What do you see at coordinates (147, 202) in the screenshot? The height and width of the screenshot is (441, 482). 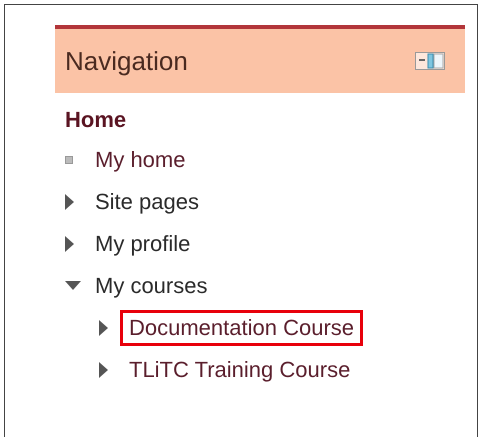 I see `nav-item: Site pages` at bounding box center [147, 202].